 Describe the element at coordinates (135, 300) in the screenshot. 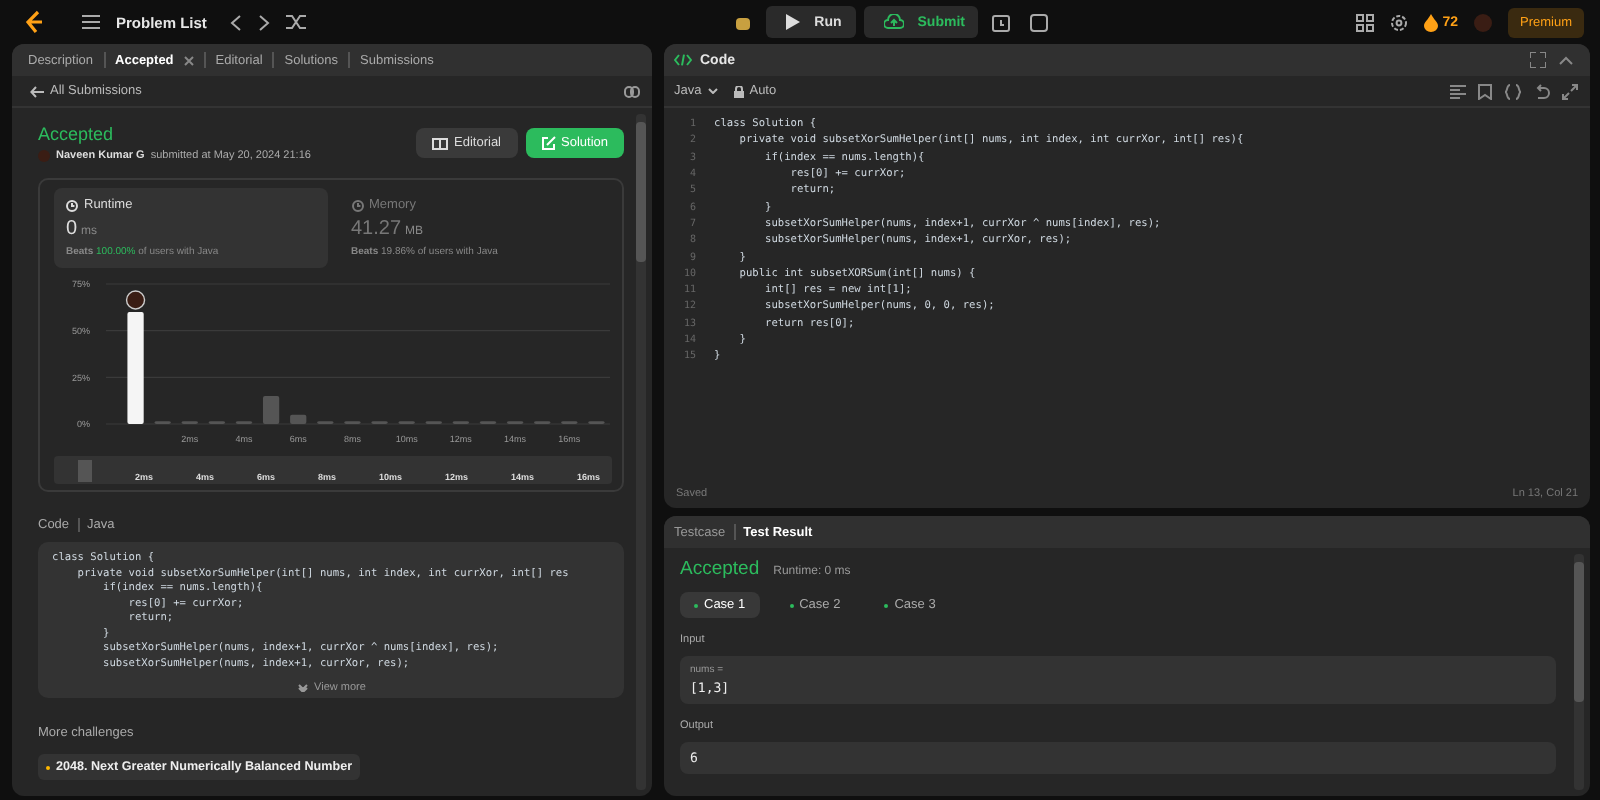

I see `user-avatar-icon` at that location.